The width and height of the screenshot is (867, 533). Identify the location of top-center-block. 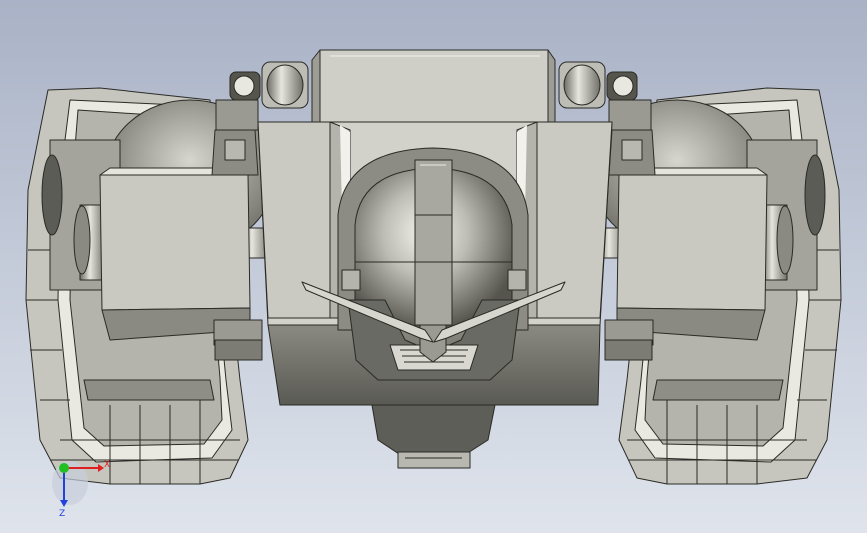
(433, 89).